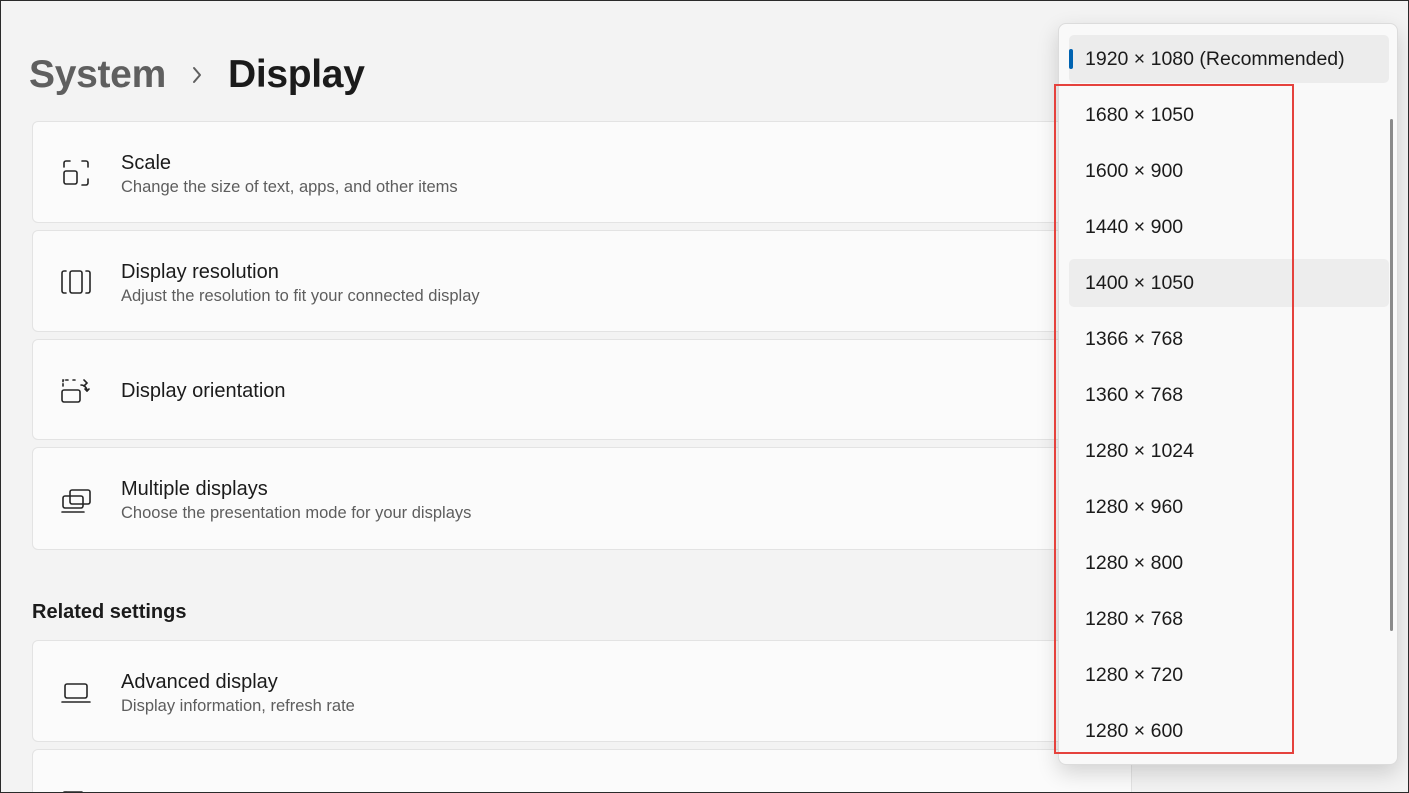  I want to click on breadcrumb: System Display, so click(197, 75).